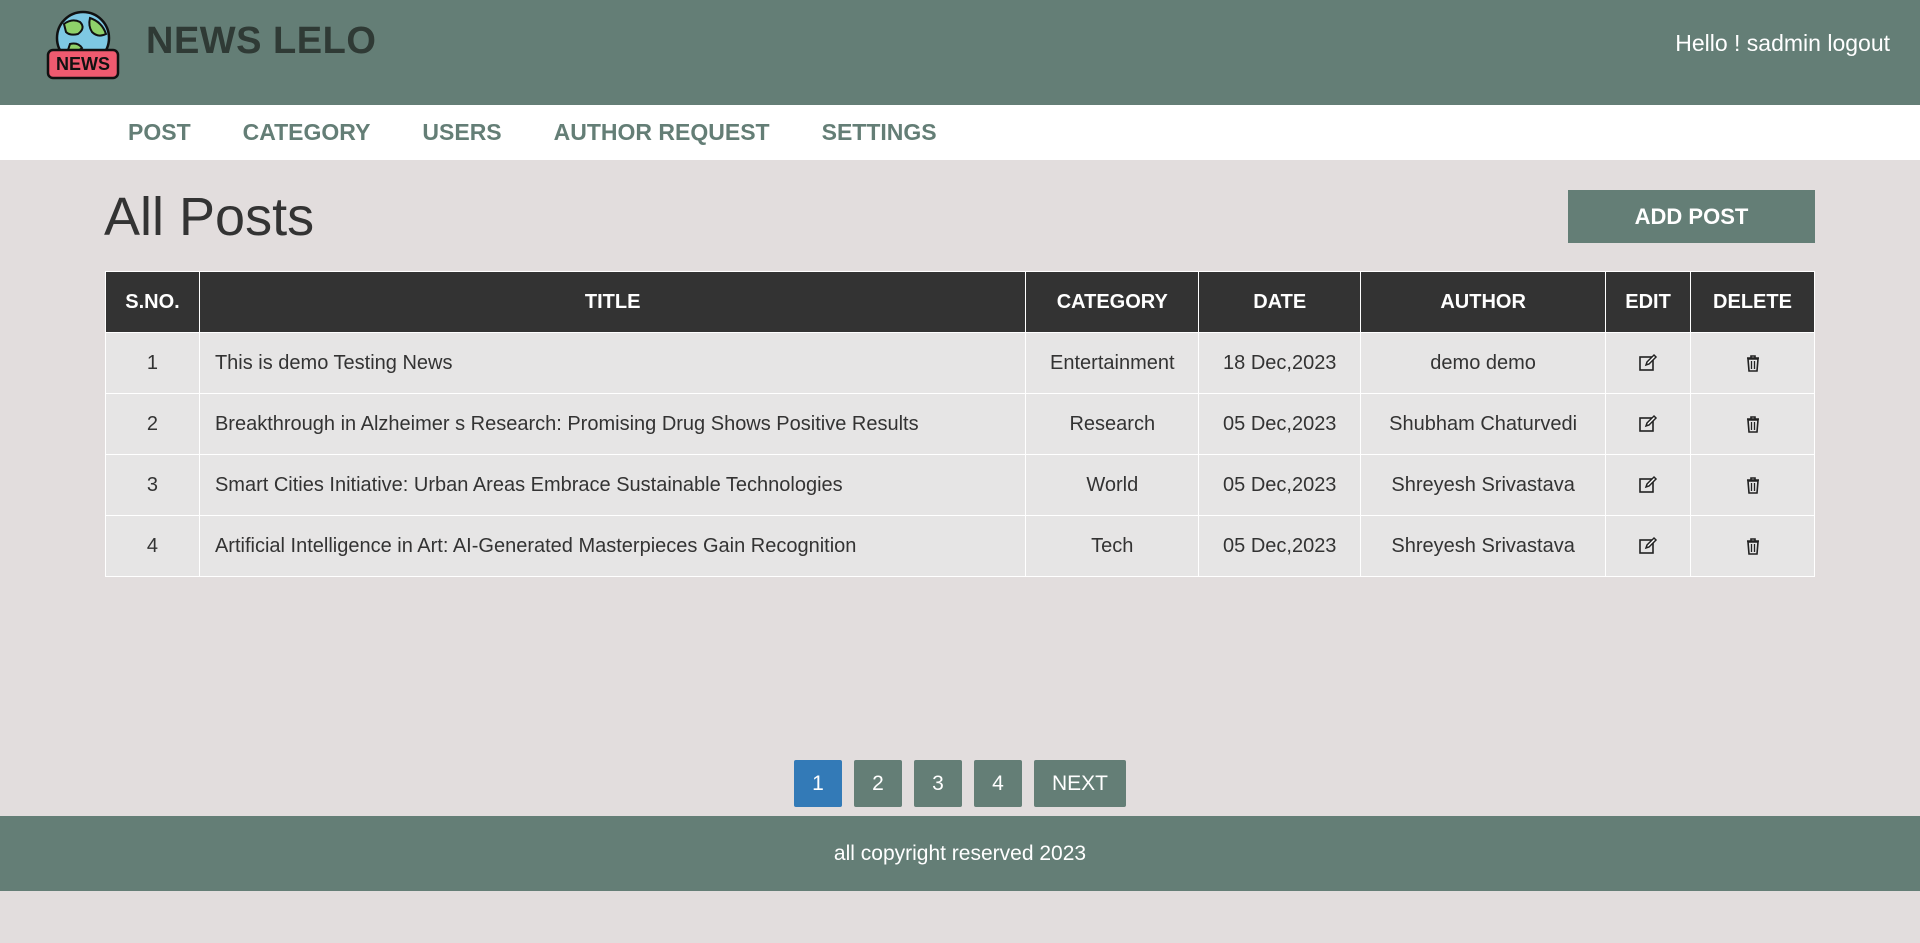 This screenshot has width=1920, height=943. What do you see at coordinates (159, 132) in the screenshot?
I see `nav-item-post: POST` at bounding box center [159, 132].